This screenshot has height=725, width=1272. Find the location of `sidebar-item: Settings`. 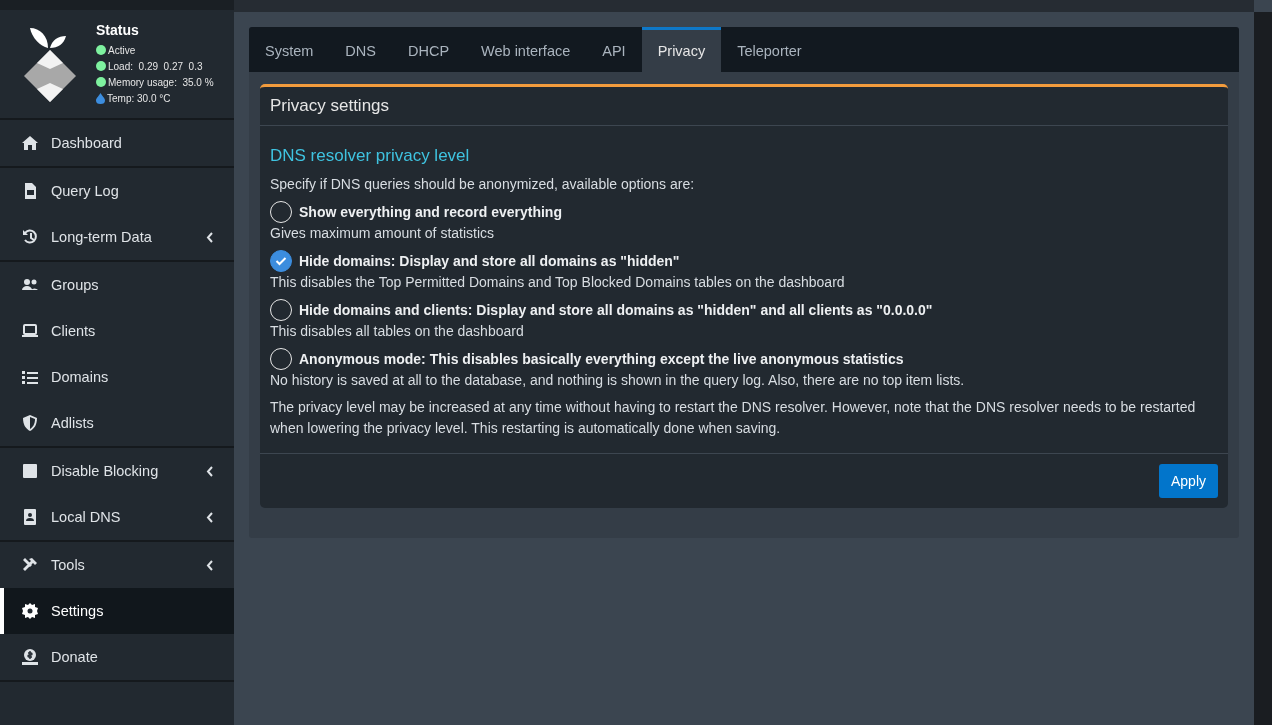

sidebar-item: Settings is located at coordinates (117, 611).